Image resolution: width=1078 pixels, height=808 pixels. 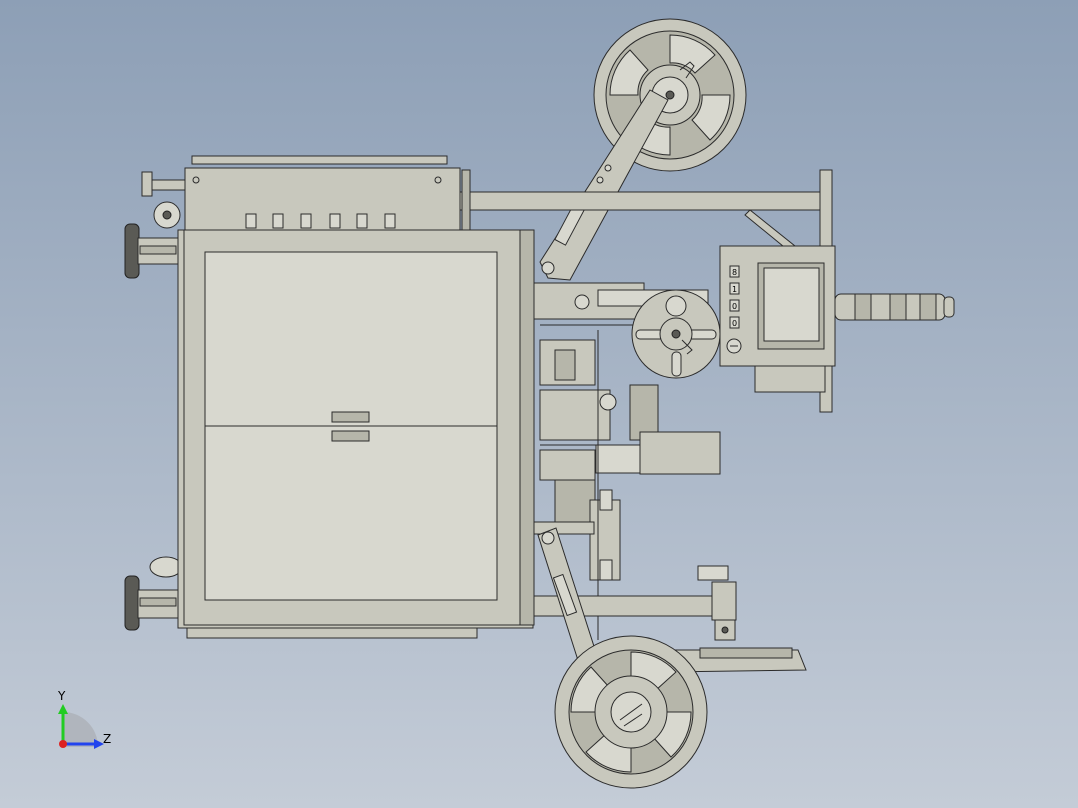 I want to click on middle-reel, so click(x=676, y=334).